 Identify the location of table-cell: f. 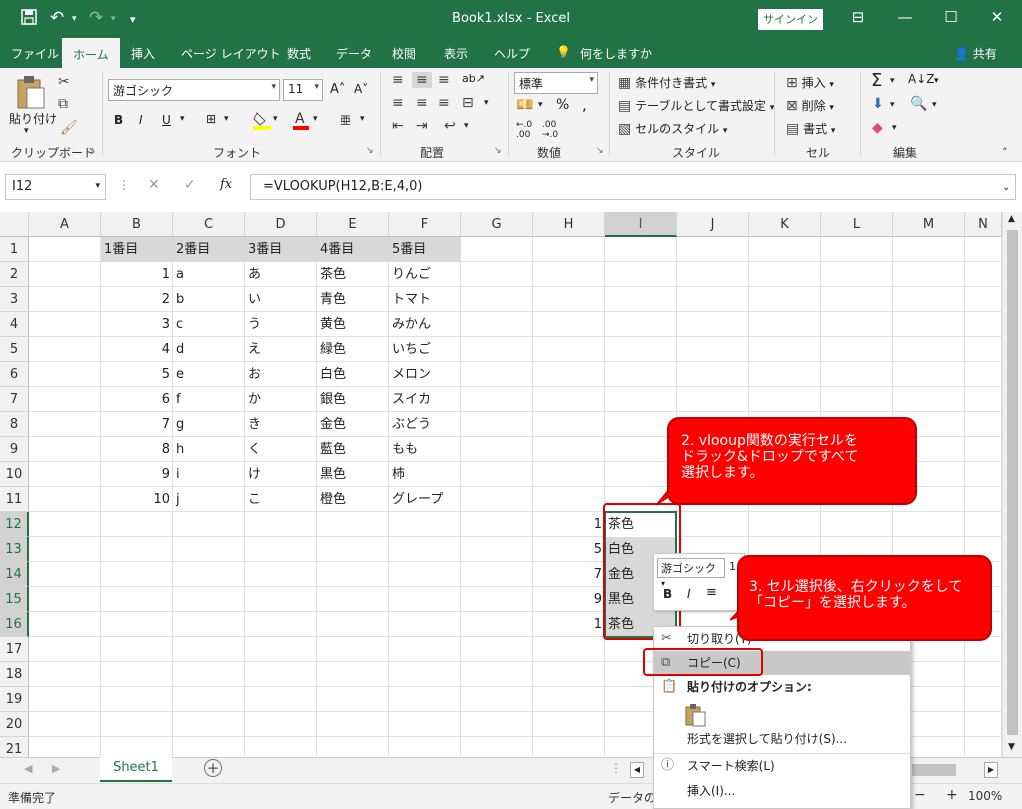
(209, 399).